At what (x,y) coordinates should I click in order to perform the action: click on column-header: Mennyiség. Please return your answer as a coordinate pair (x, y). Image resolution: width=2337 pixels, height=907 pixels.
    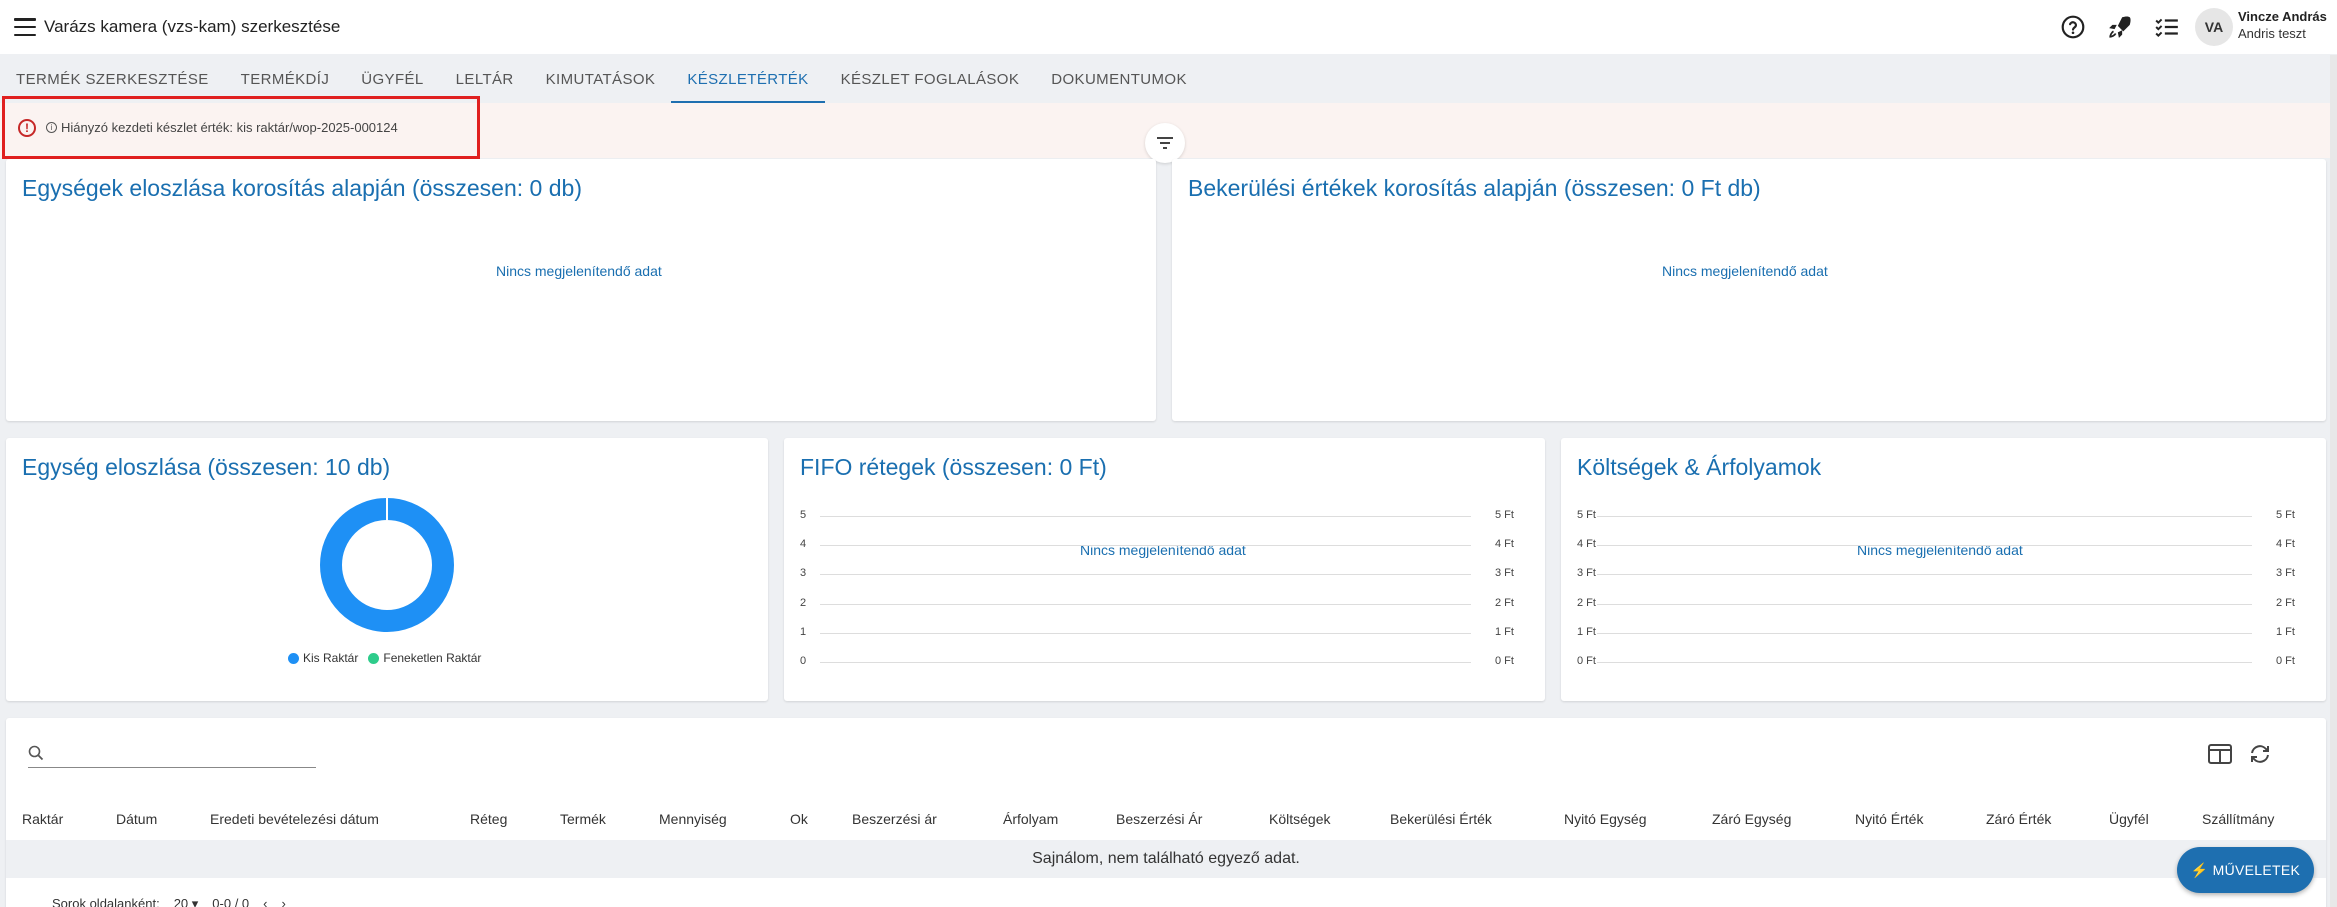
    Looking at the image, I should click on (693, 819).